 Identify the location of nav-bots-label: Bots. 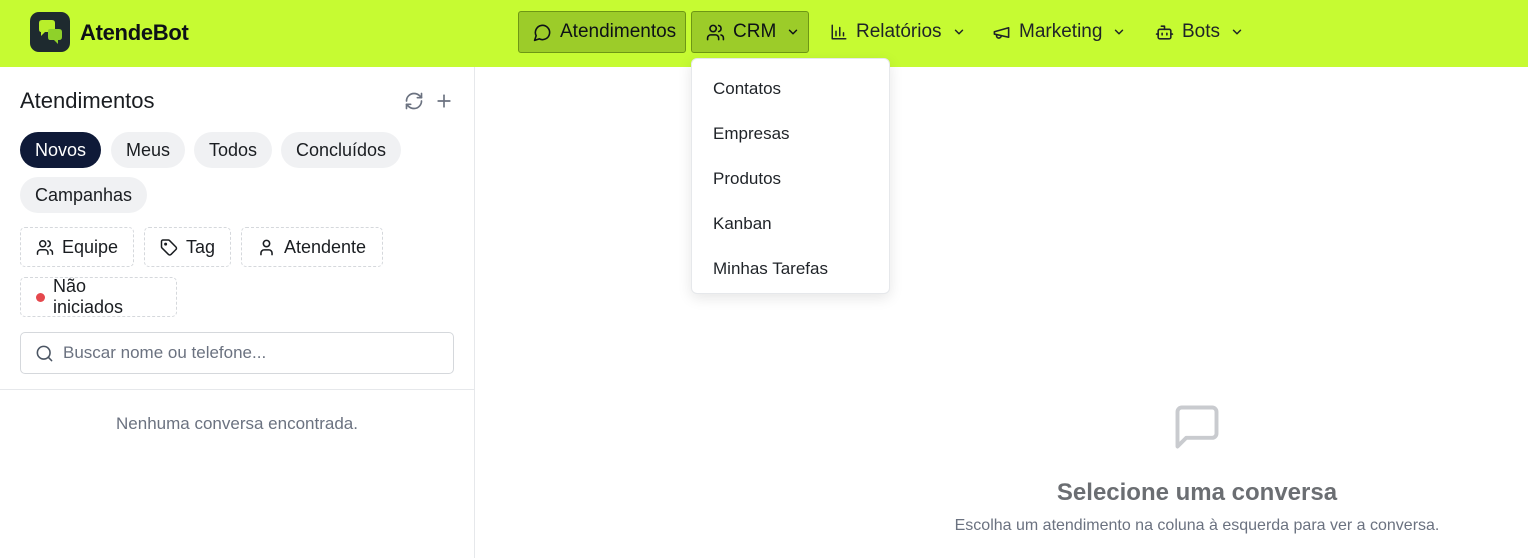
(1201, 31).